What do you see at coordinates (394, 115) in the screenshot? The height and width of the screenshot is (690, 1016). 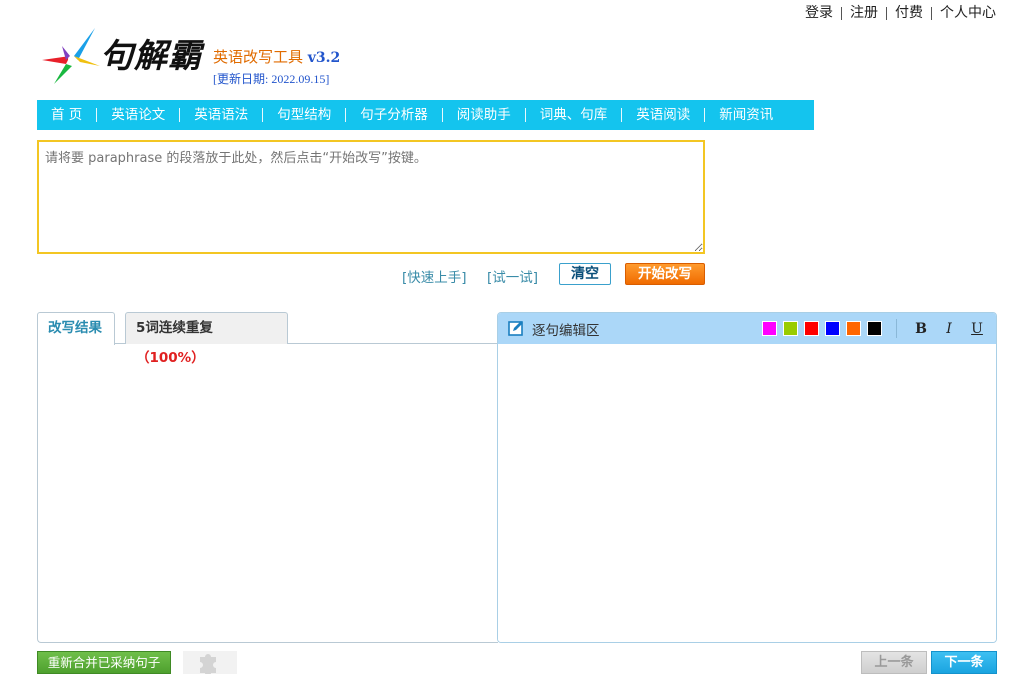 I see `nav-sentence-analyzer: 句子分析器` at bounding box center [394, 115].